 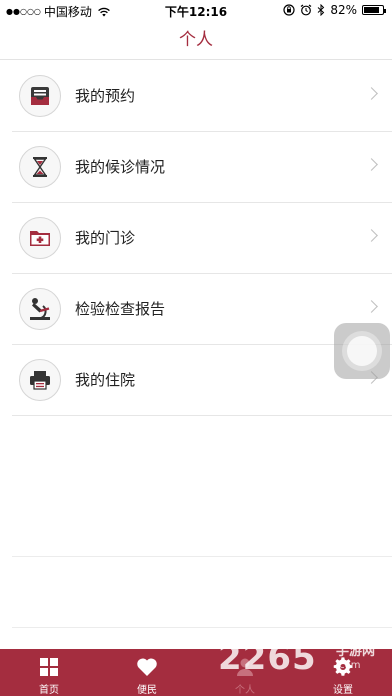 What do you see at coordinates (105, 238) in the screenshot?
I see `menu-item-label: 我的门诊` at bounding box center [105, 238].